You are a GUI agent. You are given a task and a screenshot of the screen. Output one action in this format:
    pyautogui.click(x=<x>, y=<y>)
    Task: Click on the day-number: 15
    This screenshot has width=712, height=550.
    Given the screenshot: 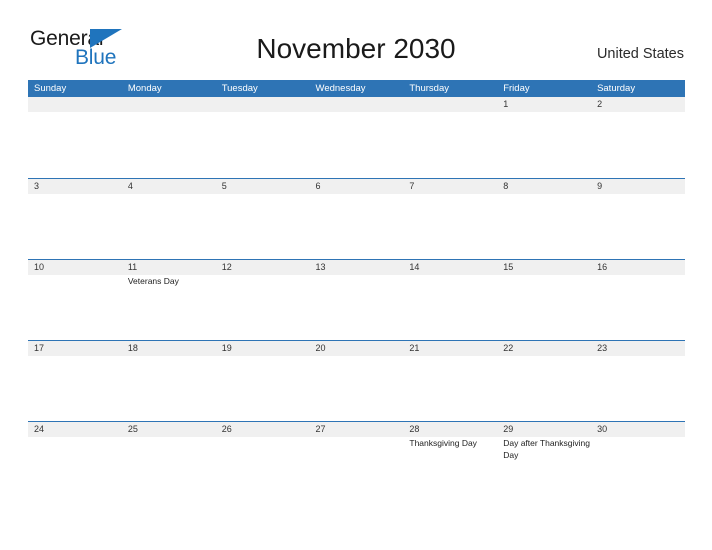 What is the action you would take?
    pyautogui.click(x=508, y=267)
    